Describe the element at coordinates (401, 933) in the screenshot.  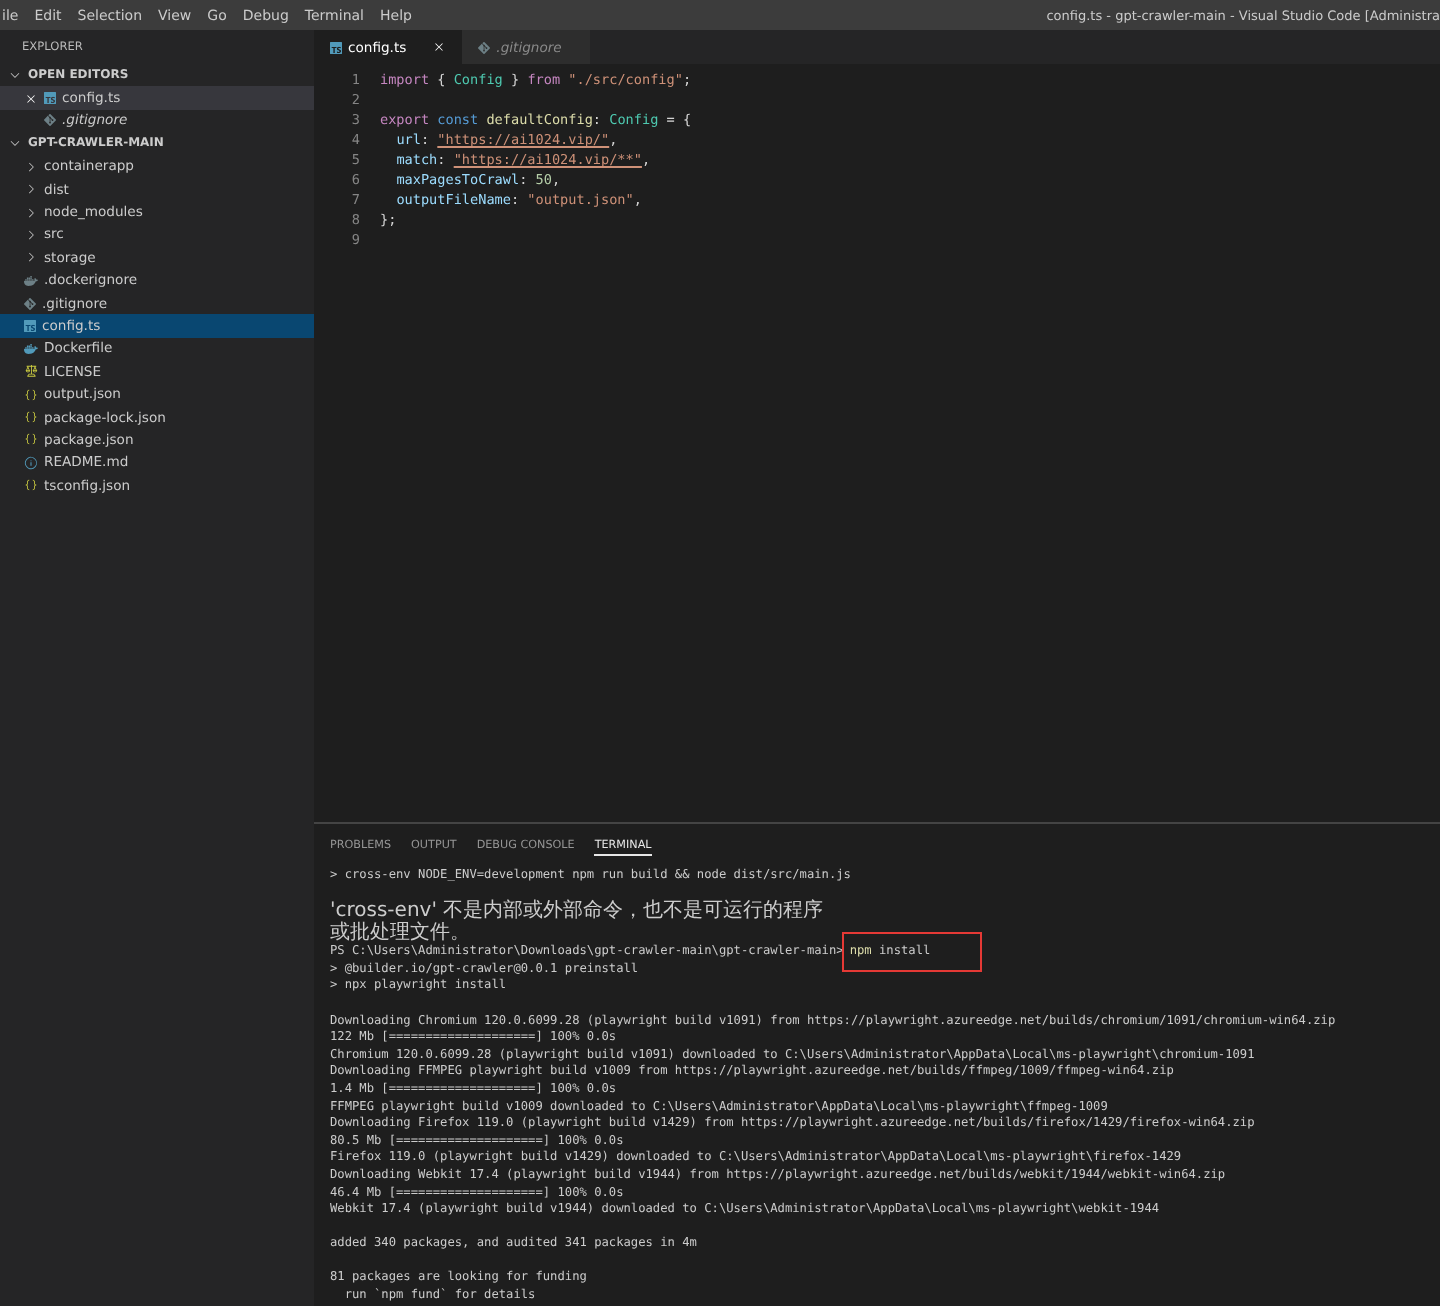
I see `terminal-line: 或批处理文件。` at that location.